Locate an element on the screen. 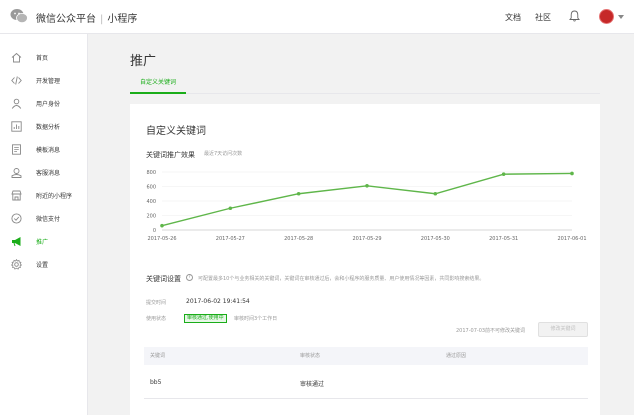  x-tick-label: 2017-05-30 is located at coordinates (435, 239).